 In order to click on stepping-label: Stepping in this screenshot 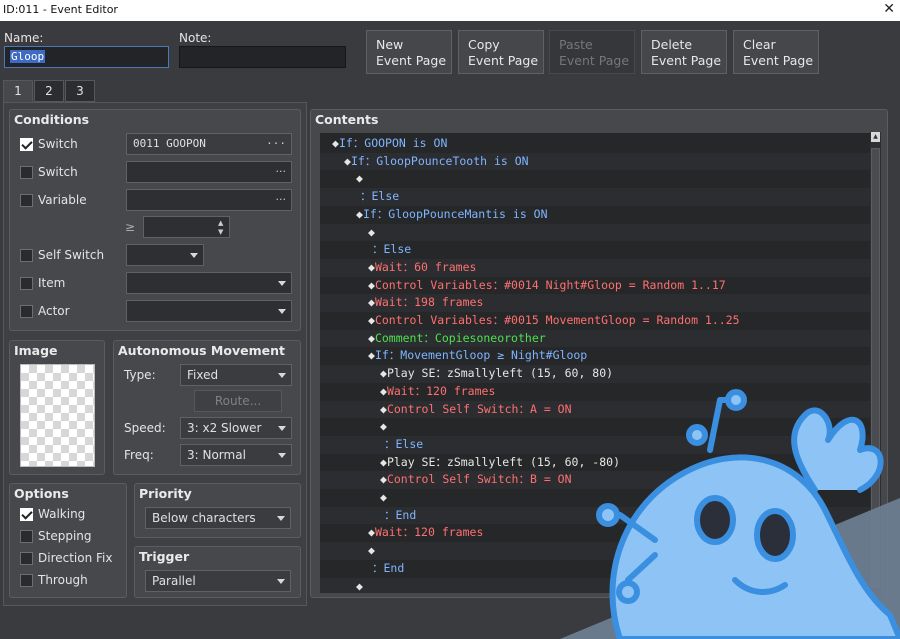, I will do `click(65, 536)`.